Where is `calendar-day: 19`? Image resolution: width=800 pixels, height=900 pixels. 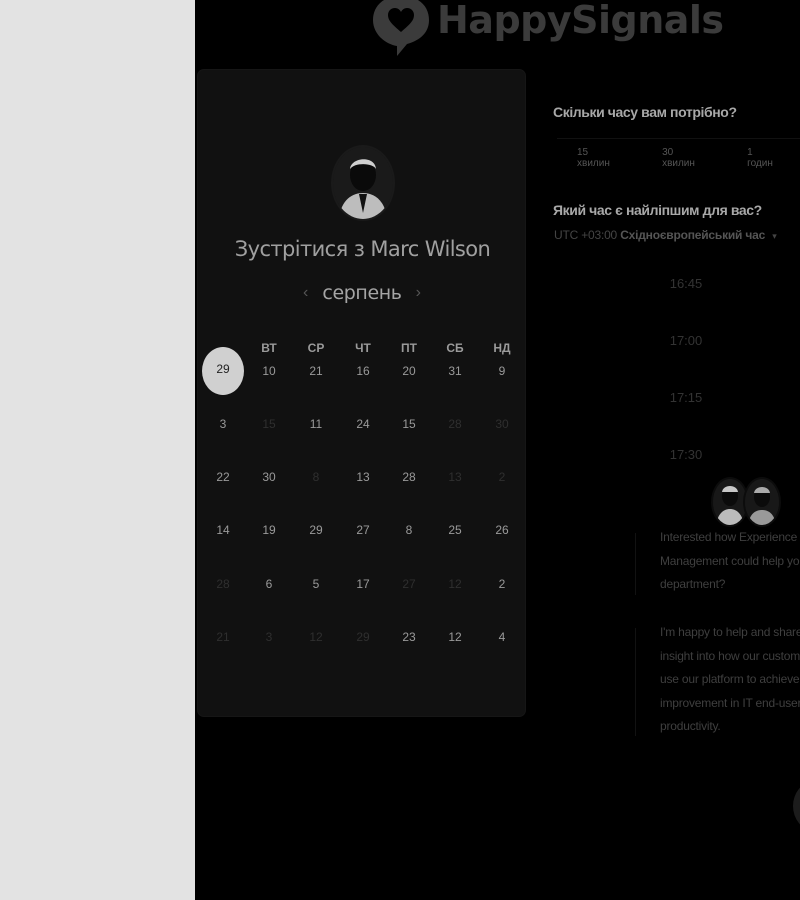
calendar-day: 19 is located at coordinates (269, 530).